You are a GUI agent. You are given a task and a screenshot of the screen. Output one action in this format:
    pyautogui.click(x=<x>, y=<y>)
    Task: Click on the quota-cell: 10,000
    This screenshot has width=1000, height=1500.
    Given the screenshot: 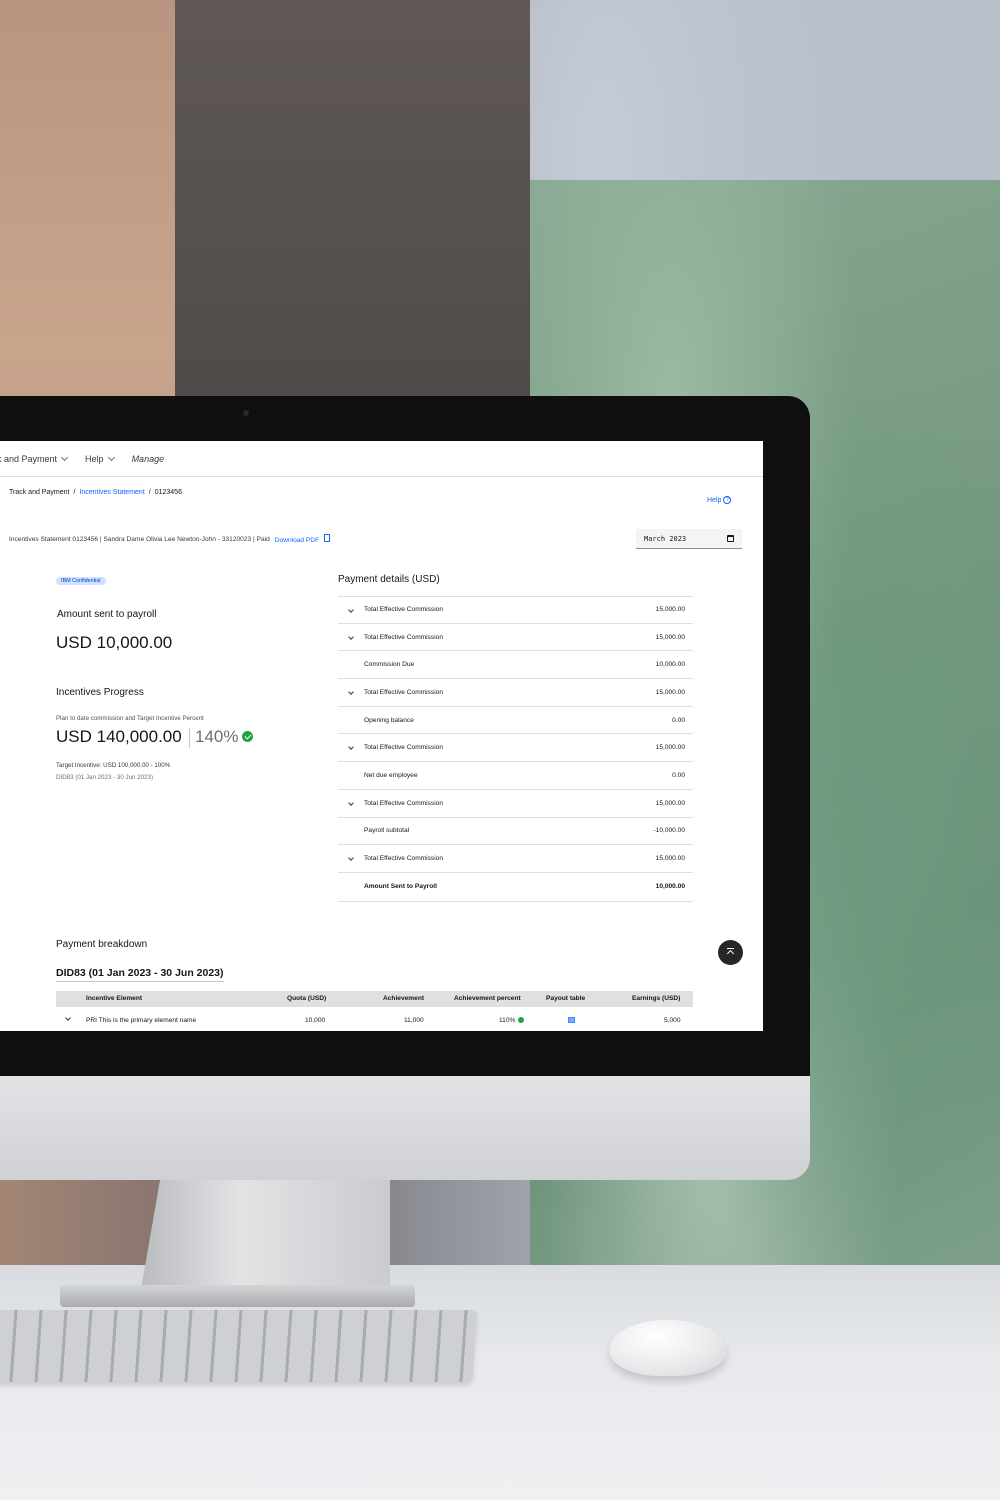 What is the action you would take?
    pyautogui.click(x=315, y=1020)
    